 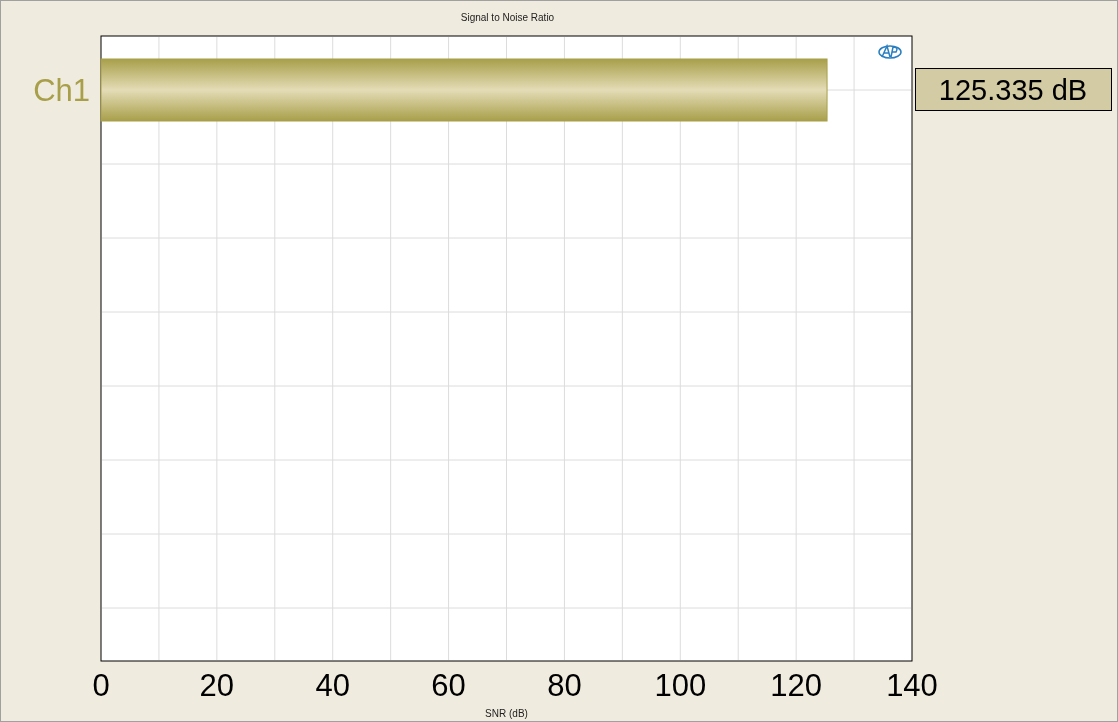 What do you see at coordinates (332, 685) in the screenshot?
I see `x-tick-label: 40` at bounding box center [332, 685].